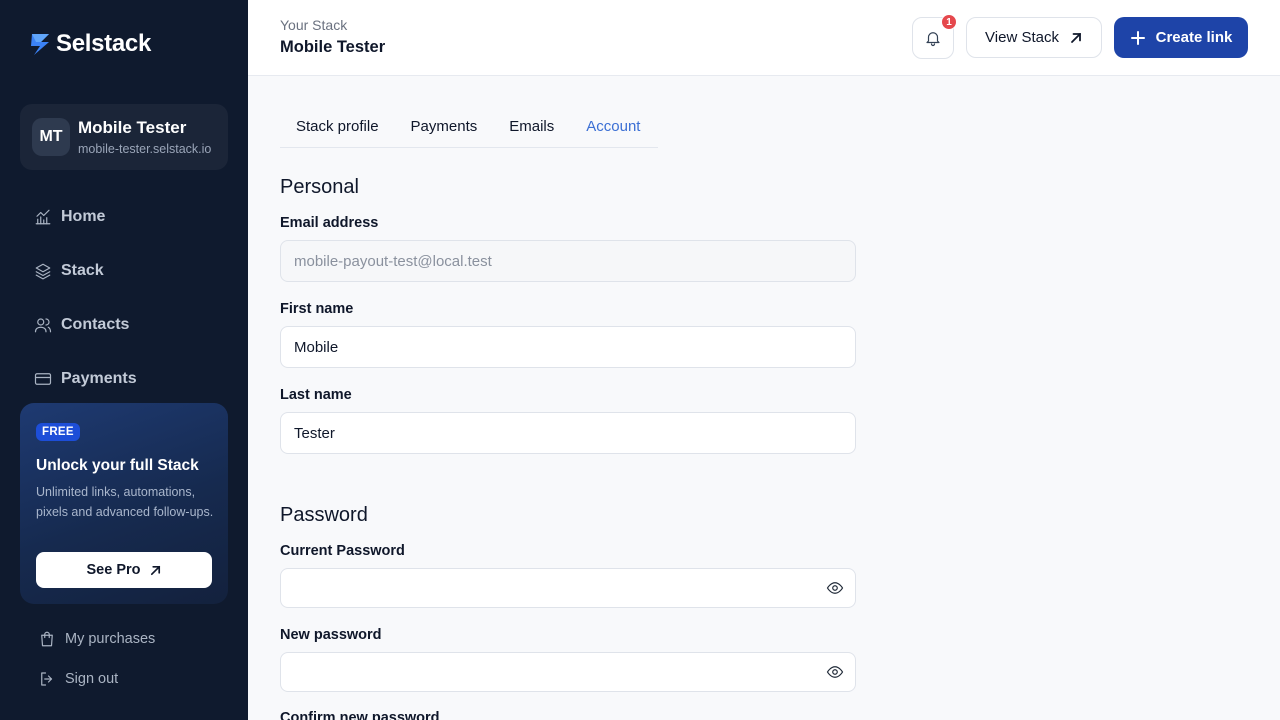 This screenshot has width=1280, height=720. Describe the element at coordinates (531, 127) in the screenshot. I see `tab-emails: Emails` at that location.